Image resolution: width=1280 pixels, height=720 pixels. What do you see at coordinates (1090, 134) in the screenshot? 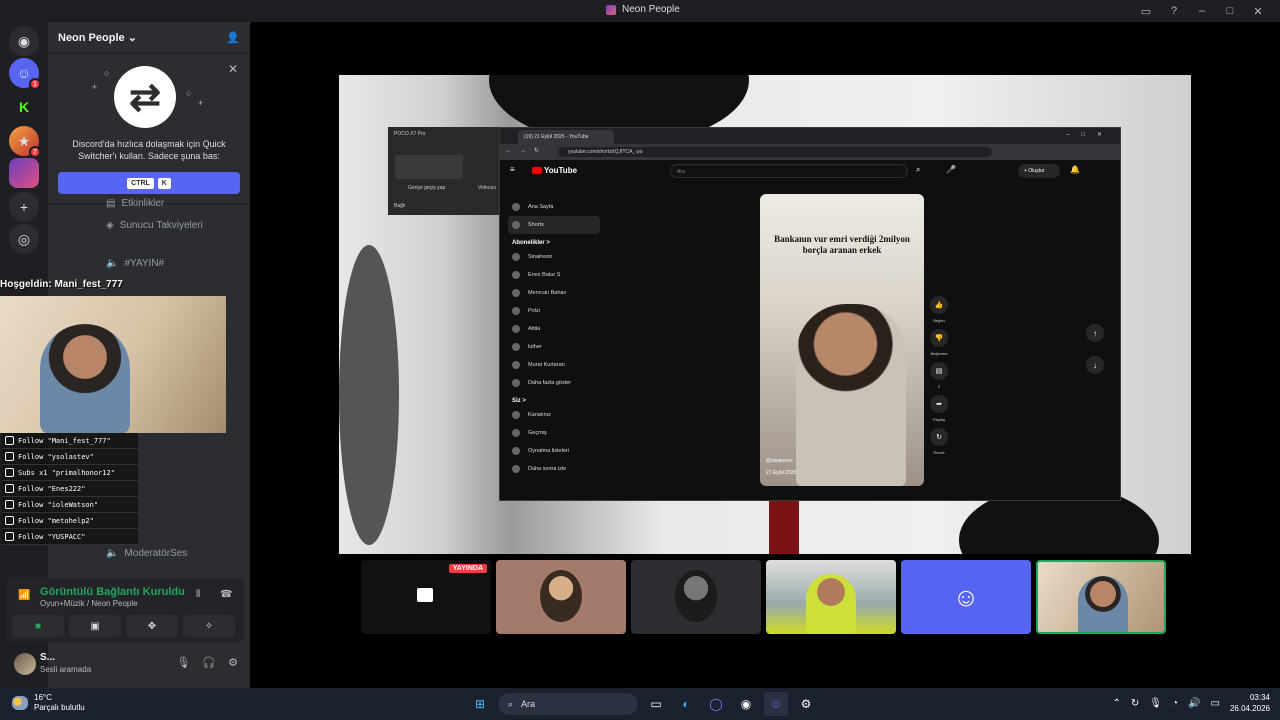
I see `browser-window-controls: –□✕` at bounding box center [1090, 134].